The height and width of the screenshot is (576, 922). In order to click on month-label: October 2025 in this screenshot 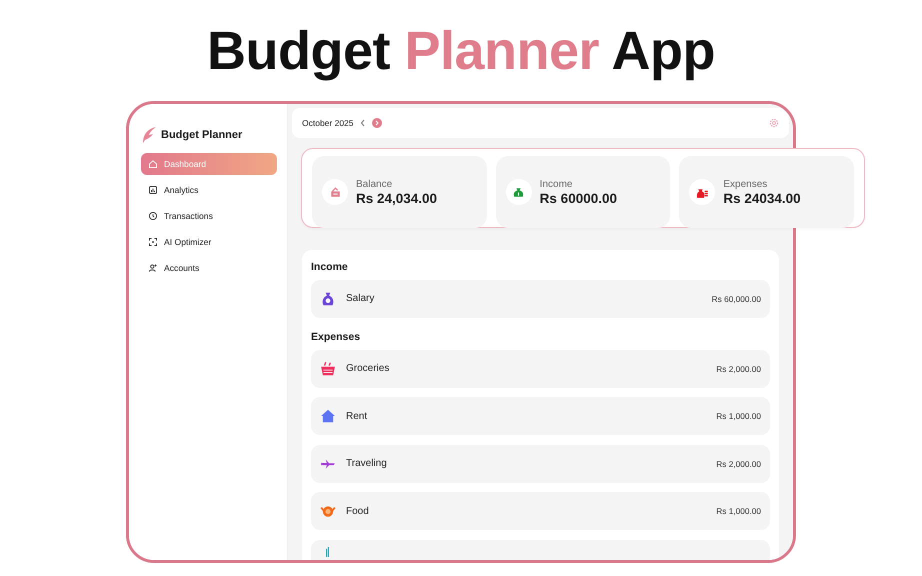, I will do `click(328, 123)`.